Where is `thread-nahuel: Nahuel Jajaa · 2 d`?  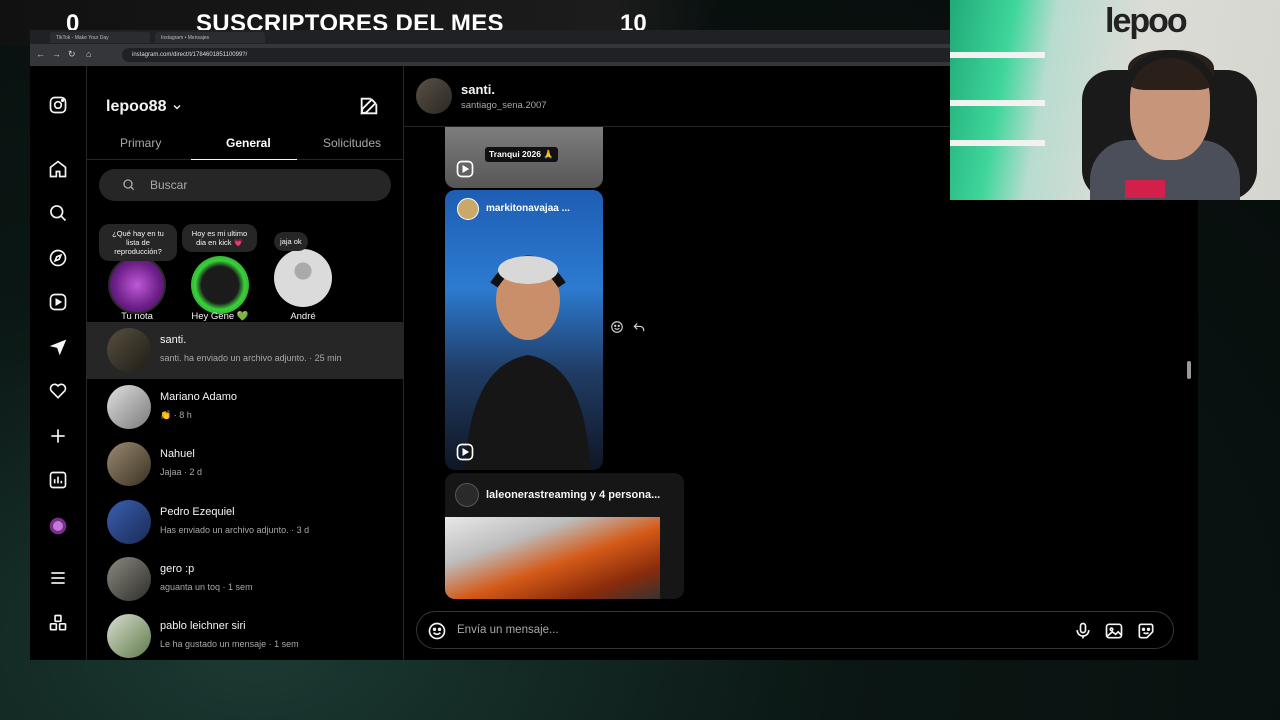
thread-nahuel: Nahuel Jajaa · 2 d is located at coordinates (245, 464).